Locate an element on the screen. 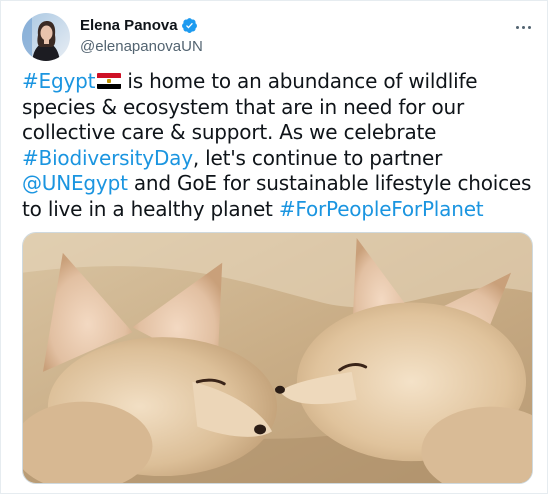 The height and width of the screenshot is (494, 548). tweet-author: Elena Panova @elenapanovaUN is located at coordinates (141, 35).